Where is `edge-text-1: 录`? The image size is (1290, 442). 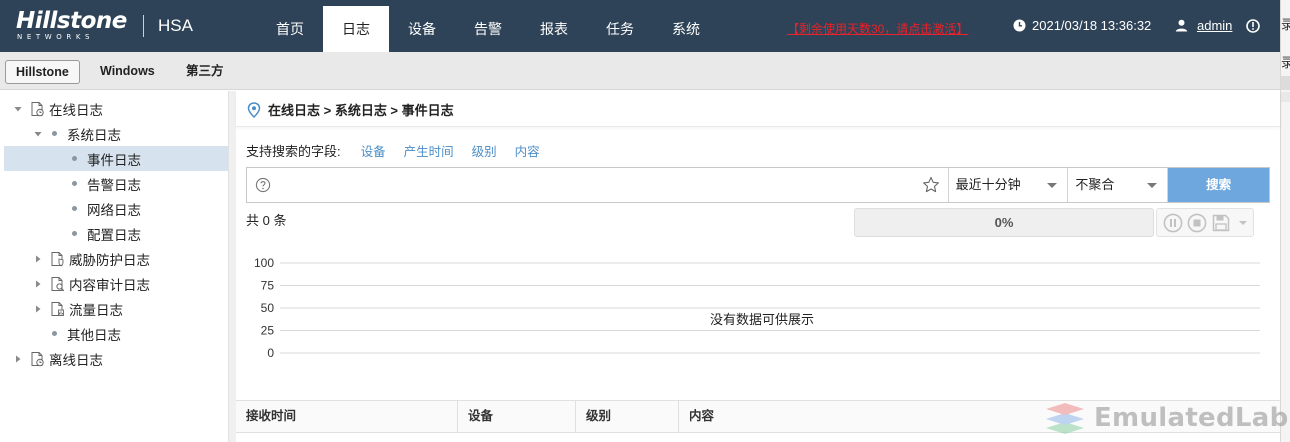 edge-text-1: 录 is located at coordinates (1285, 24).